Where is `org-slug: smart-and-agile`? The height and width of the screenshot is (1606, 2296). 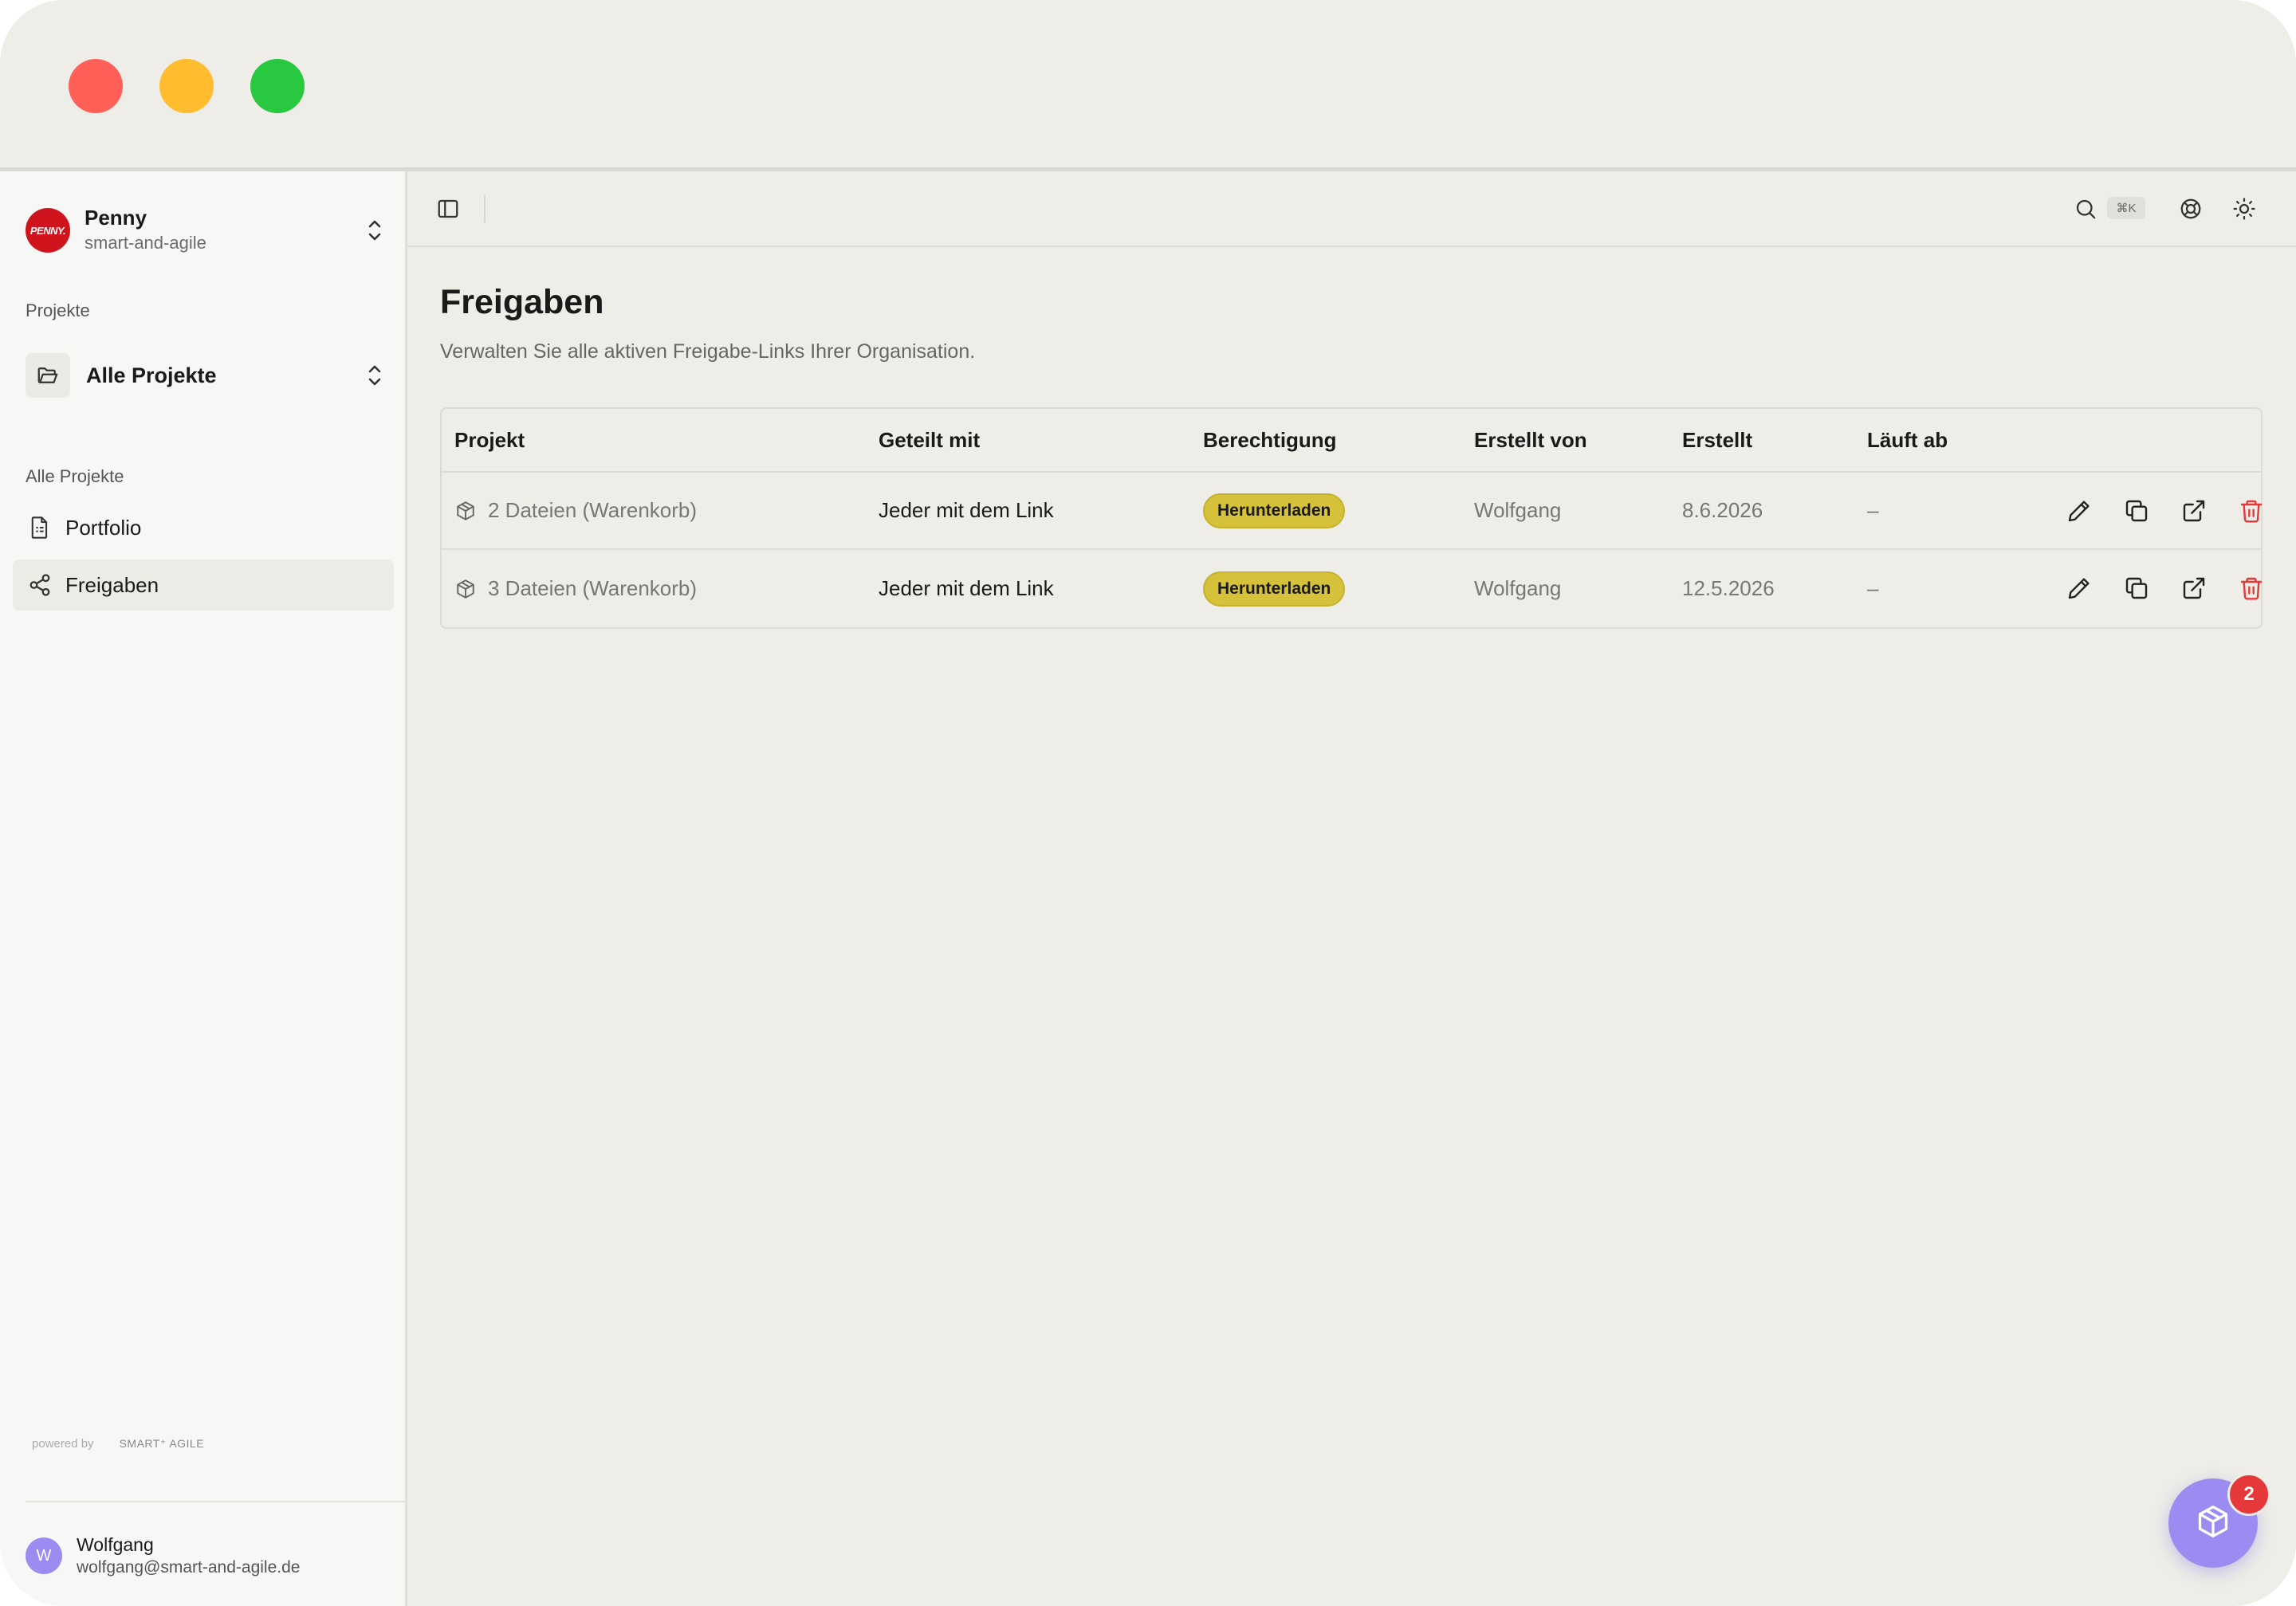
org-slug: smart-and-agile is located at coordinates (145, 243).